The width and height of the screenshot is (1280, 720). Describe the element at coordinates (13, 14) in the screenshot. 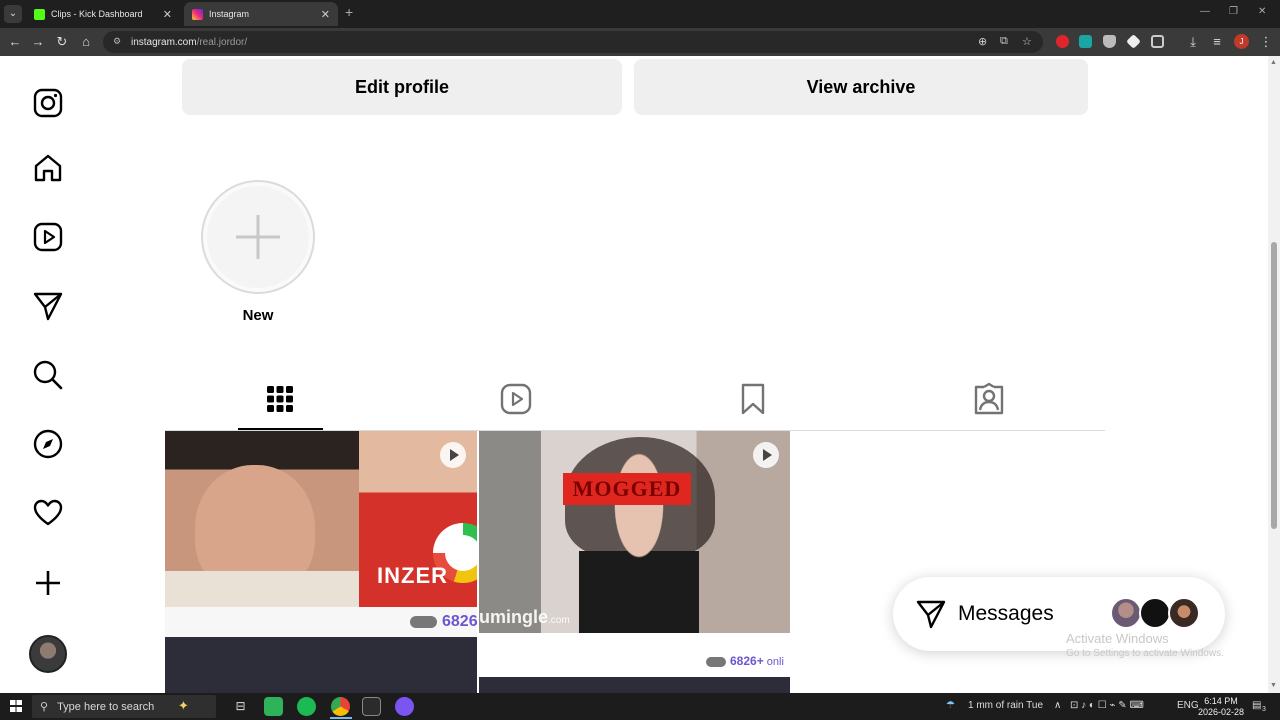

I see `tab-search-button: ⌄` at that location.